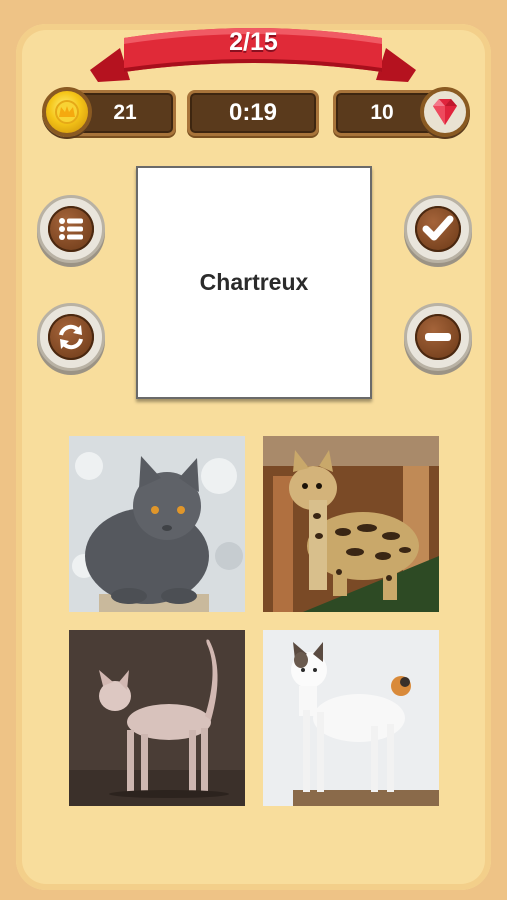 This screenshot has height=900, width=507. I want to click on spotted-wild-cat-image, so click(351, 524).